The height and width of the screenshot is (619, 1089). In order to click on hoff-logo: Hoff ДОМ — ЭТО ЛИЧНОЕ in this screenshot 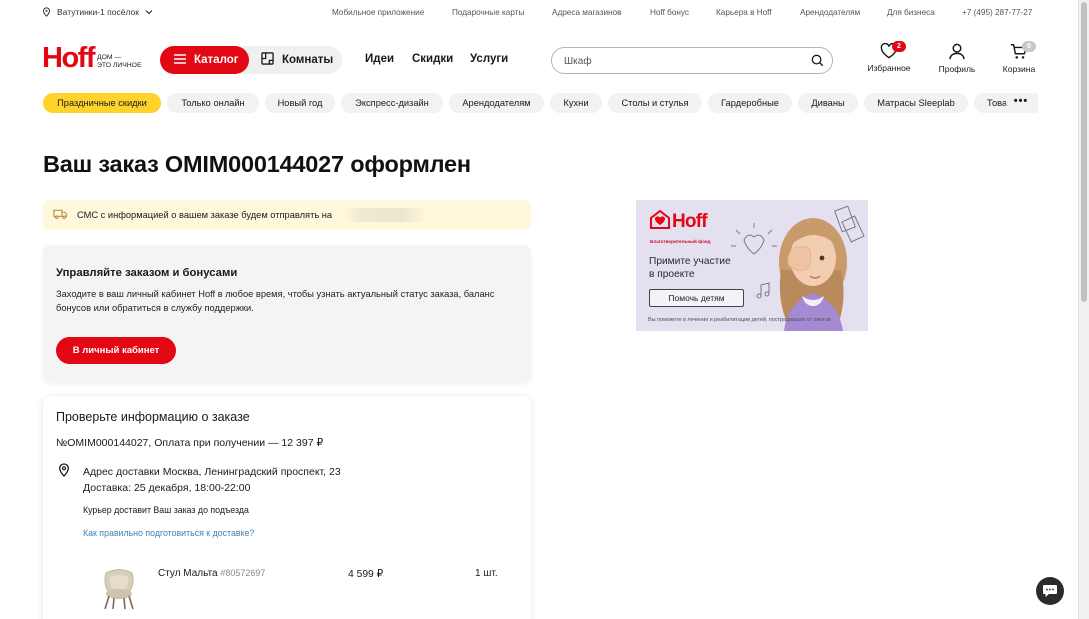, I will do `click(92, 58)`.